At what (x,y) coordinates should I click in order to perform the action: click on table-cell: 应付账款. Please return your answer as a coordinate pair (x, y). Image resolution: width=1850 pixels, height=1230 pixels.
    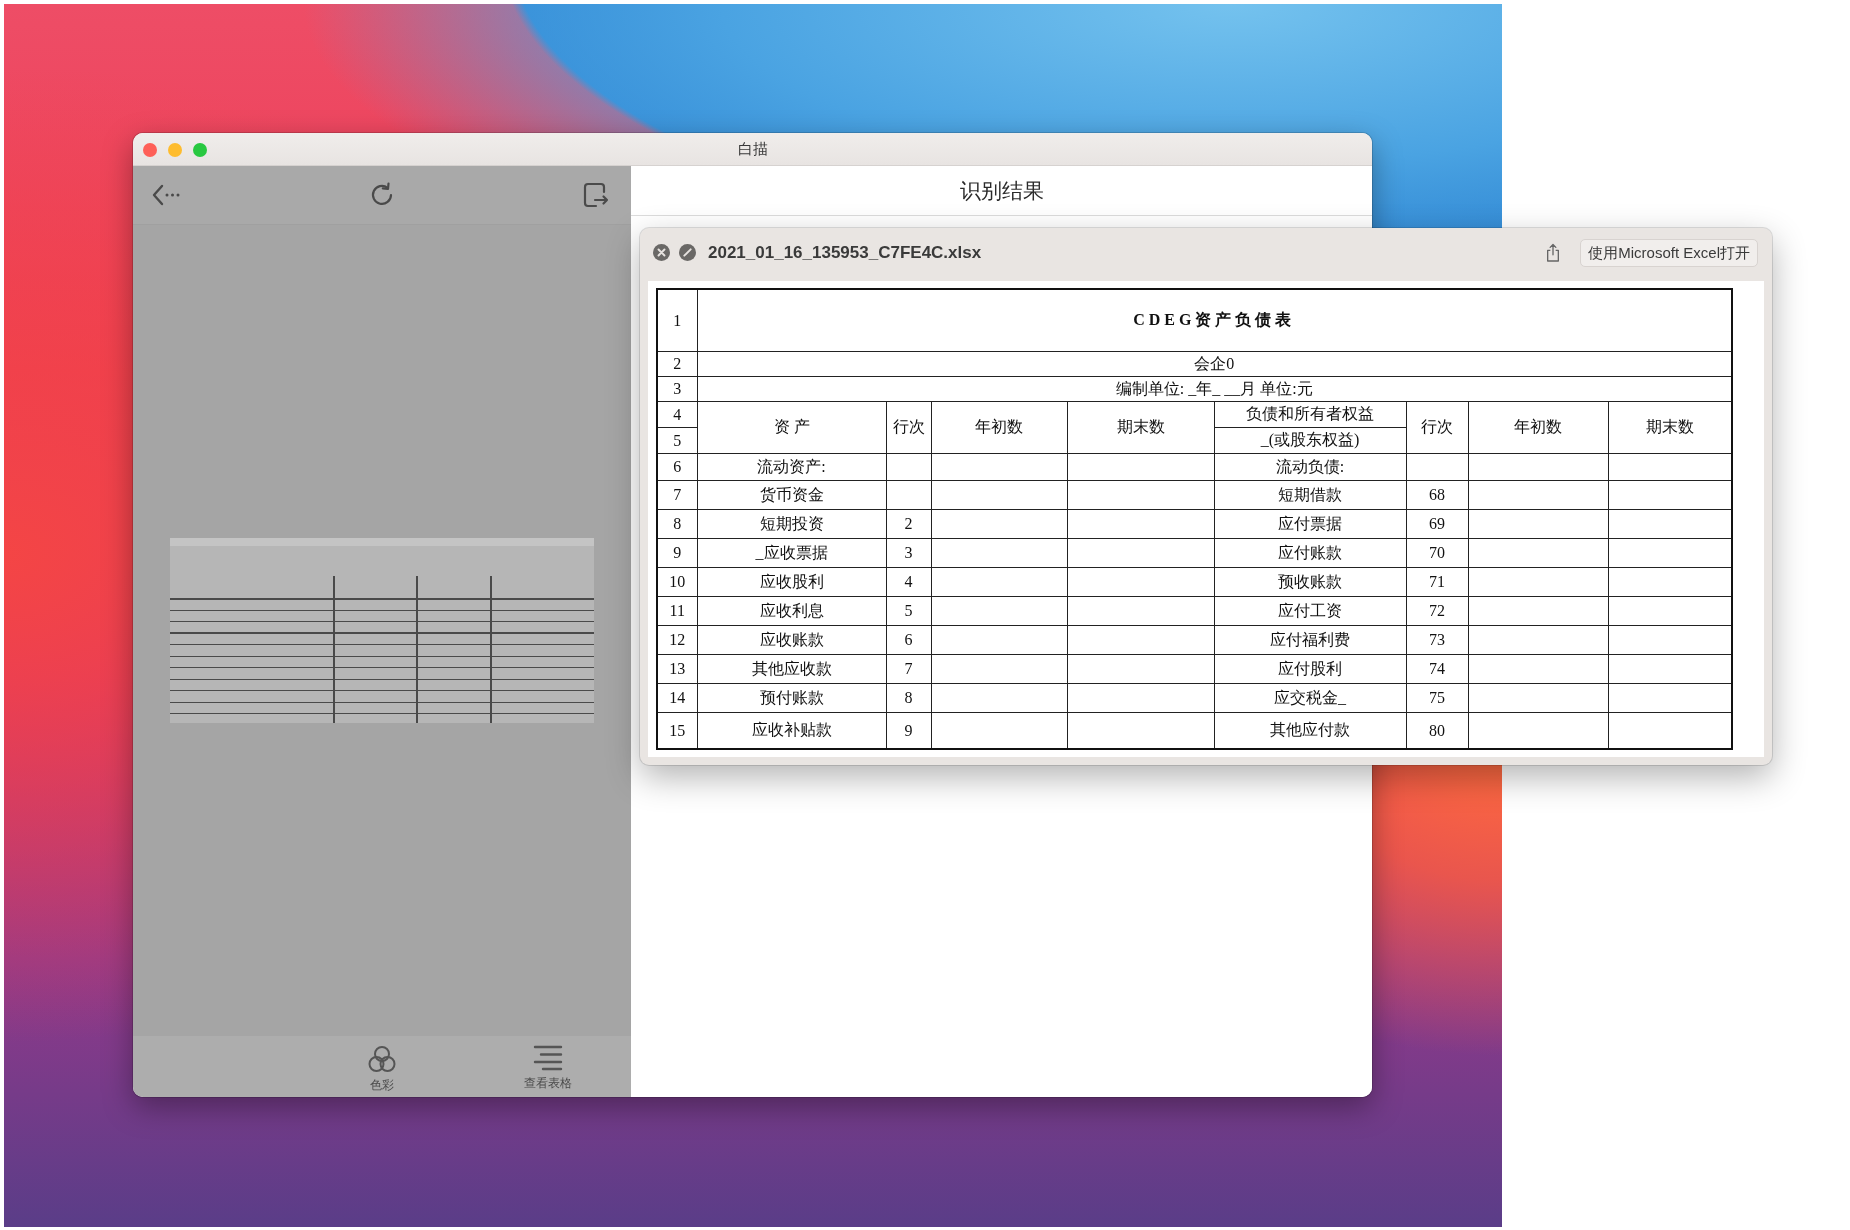
    Looking at the image, I should click on (1310, 553).